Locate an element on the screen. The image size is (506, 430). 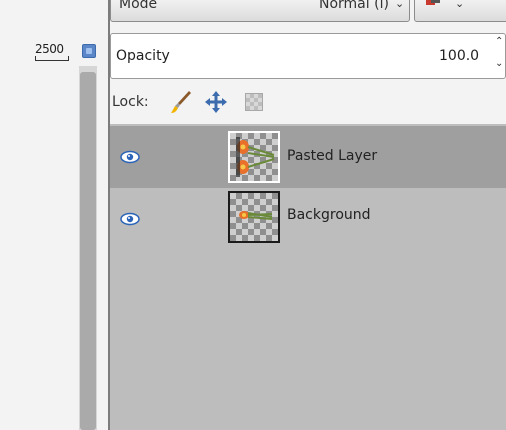
ruler-line is located at coordinates (52, 60).